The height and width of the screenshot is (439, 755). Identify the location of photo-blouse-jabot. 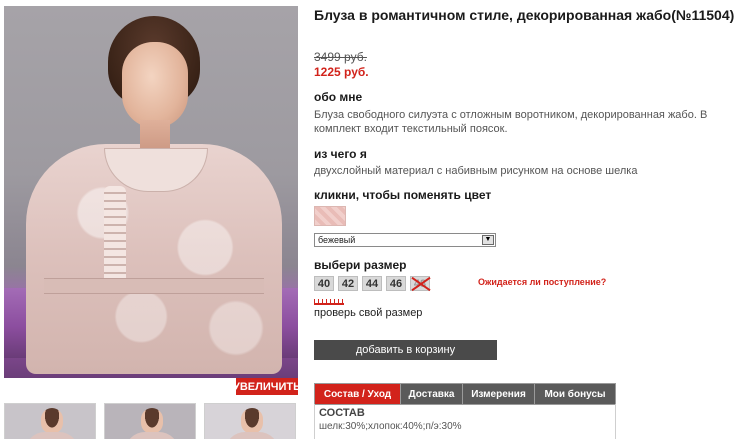
(115, 236).